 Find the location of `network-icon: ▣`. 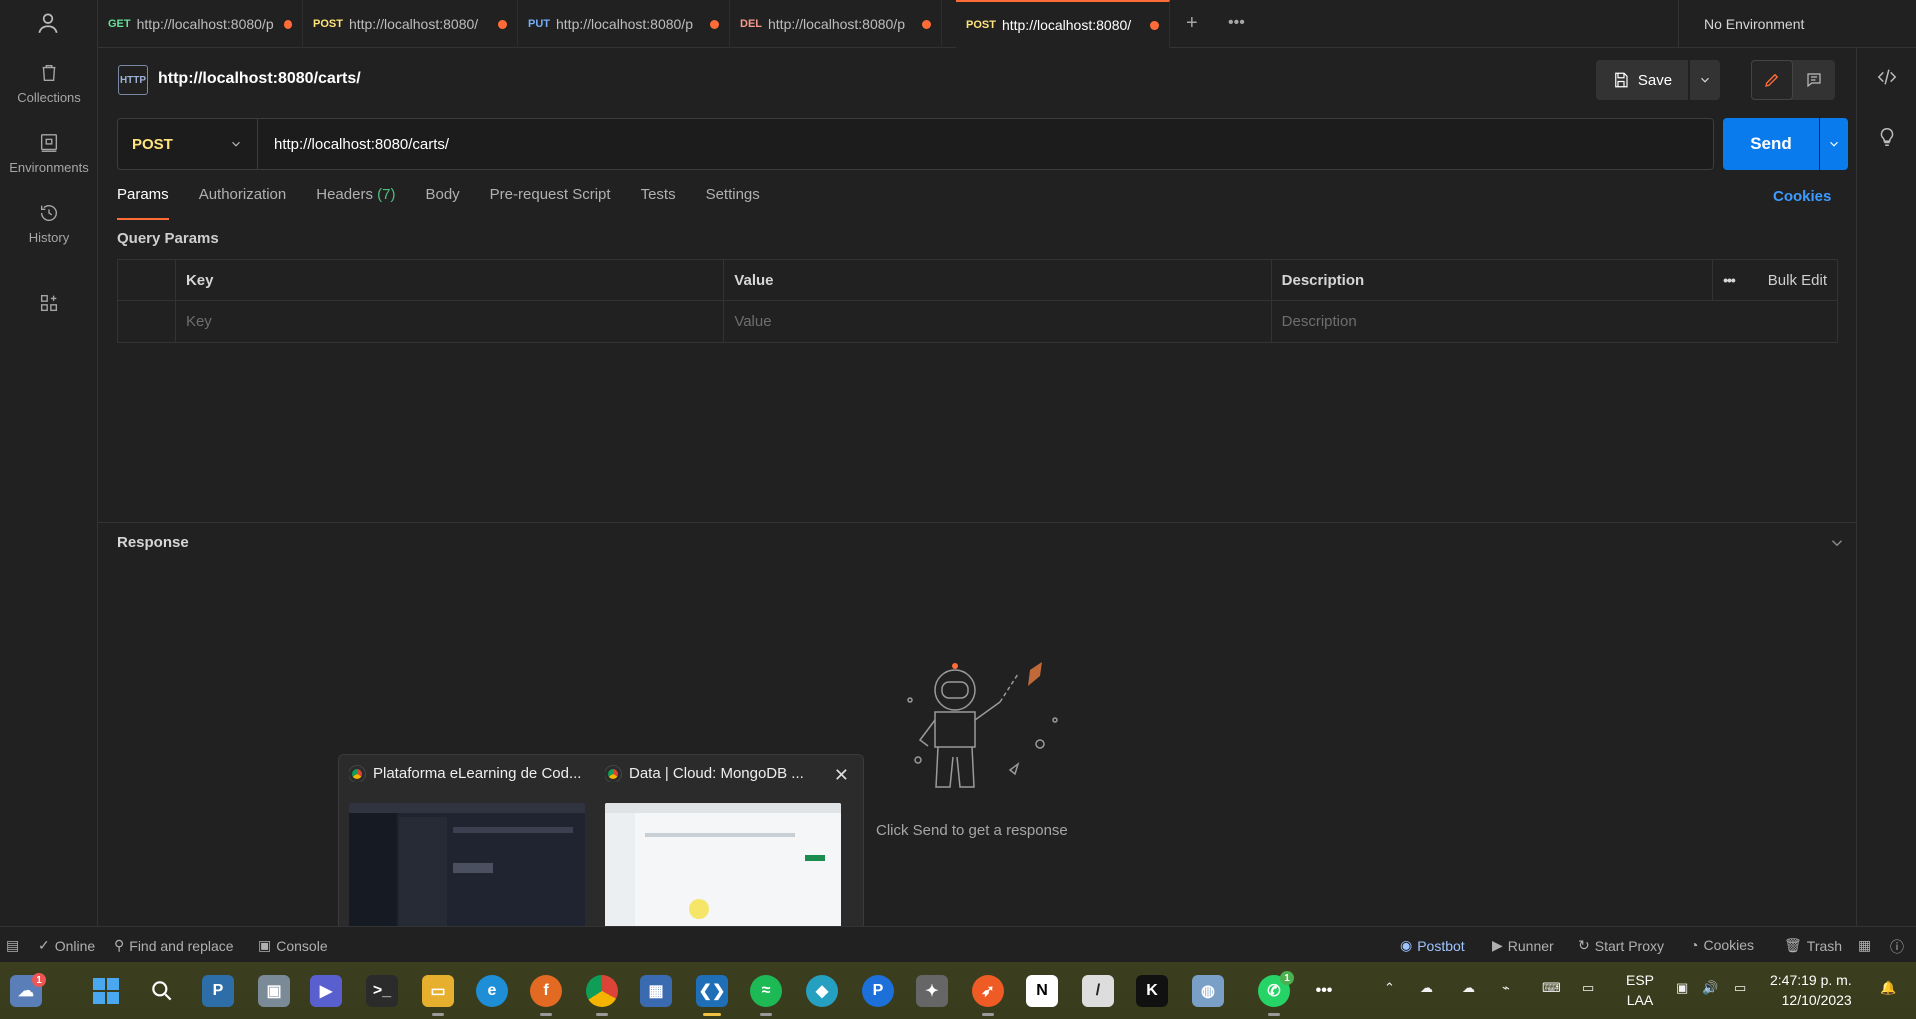

network-icon: ▣ is located at coordinates (1682, 988).